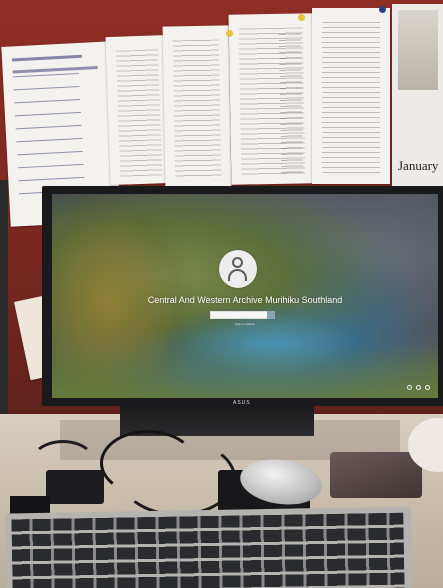  Describe the element at coordinates (240, 315) in the screenshot. I see `password-field` at that location.